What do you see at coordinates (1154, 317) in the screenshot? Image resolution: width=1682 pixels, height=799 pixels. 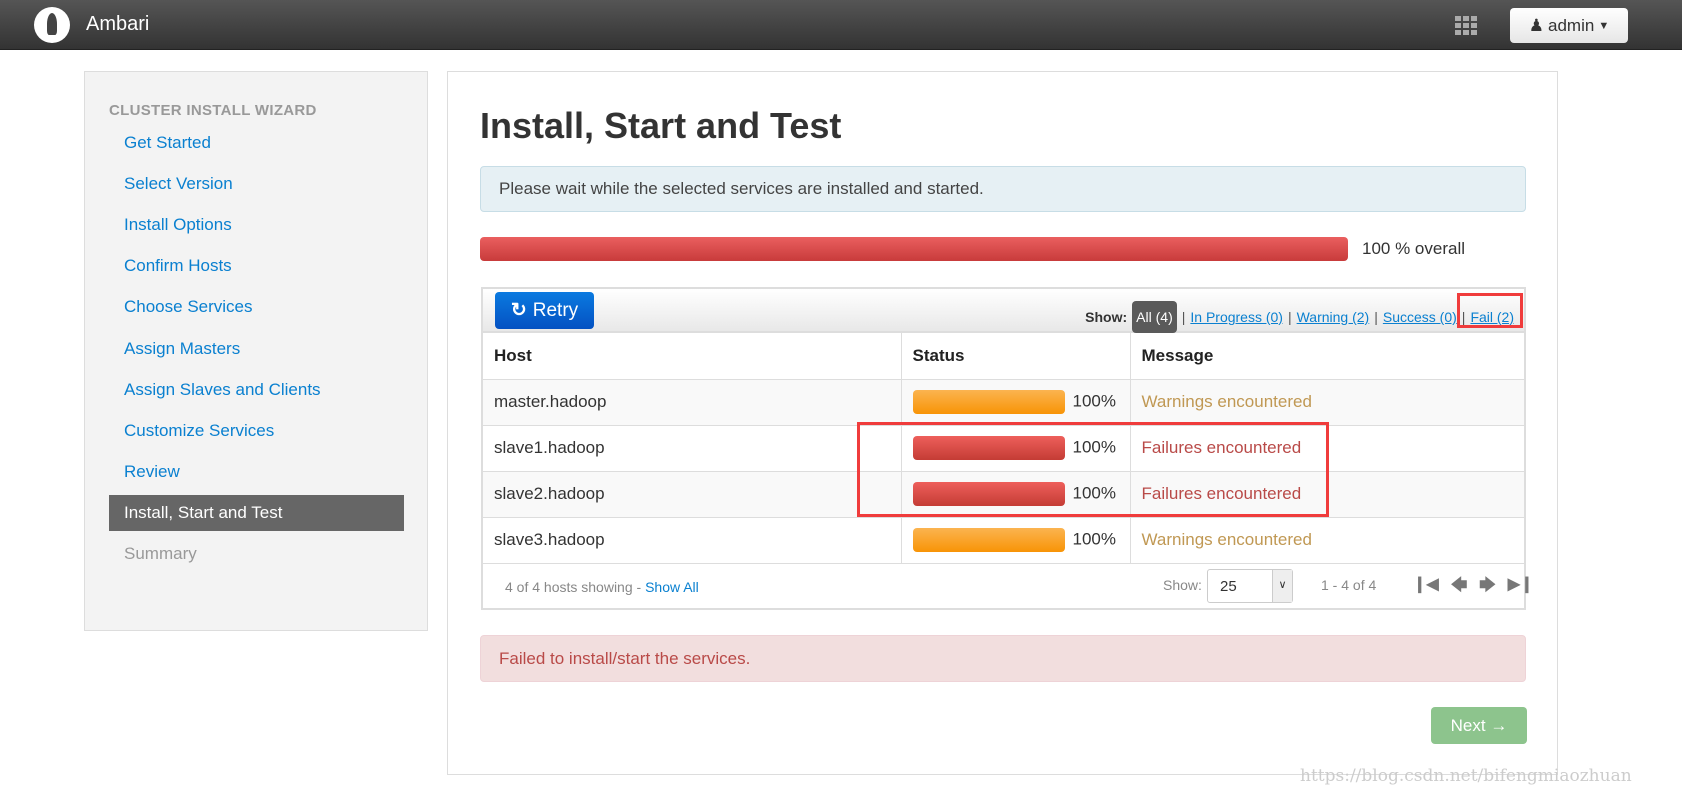 I see `filter-all: All (4)` at bounding box center [1154, 317].